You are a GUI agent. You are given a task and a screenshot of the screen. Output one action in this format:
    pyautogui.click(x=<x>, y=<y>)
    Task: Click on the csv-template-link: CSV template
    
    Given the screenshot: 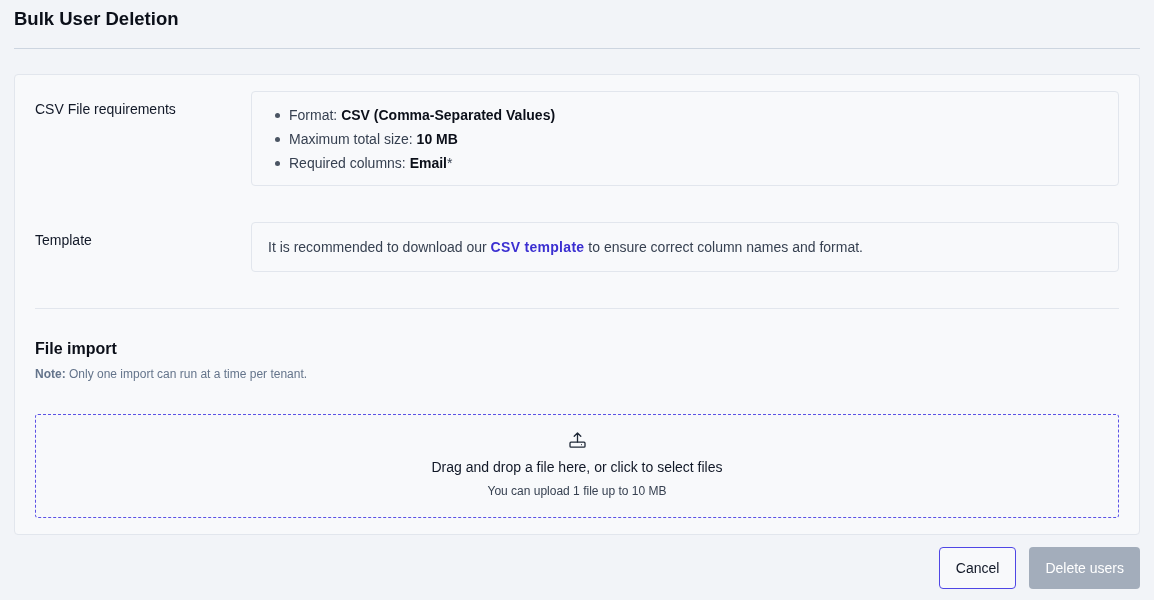 What is the action you would take?
    pyautogui.click(x=537, y=246)
    